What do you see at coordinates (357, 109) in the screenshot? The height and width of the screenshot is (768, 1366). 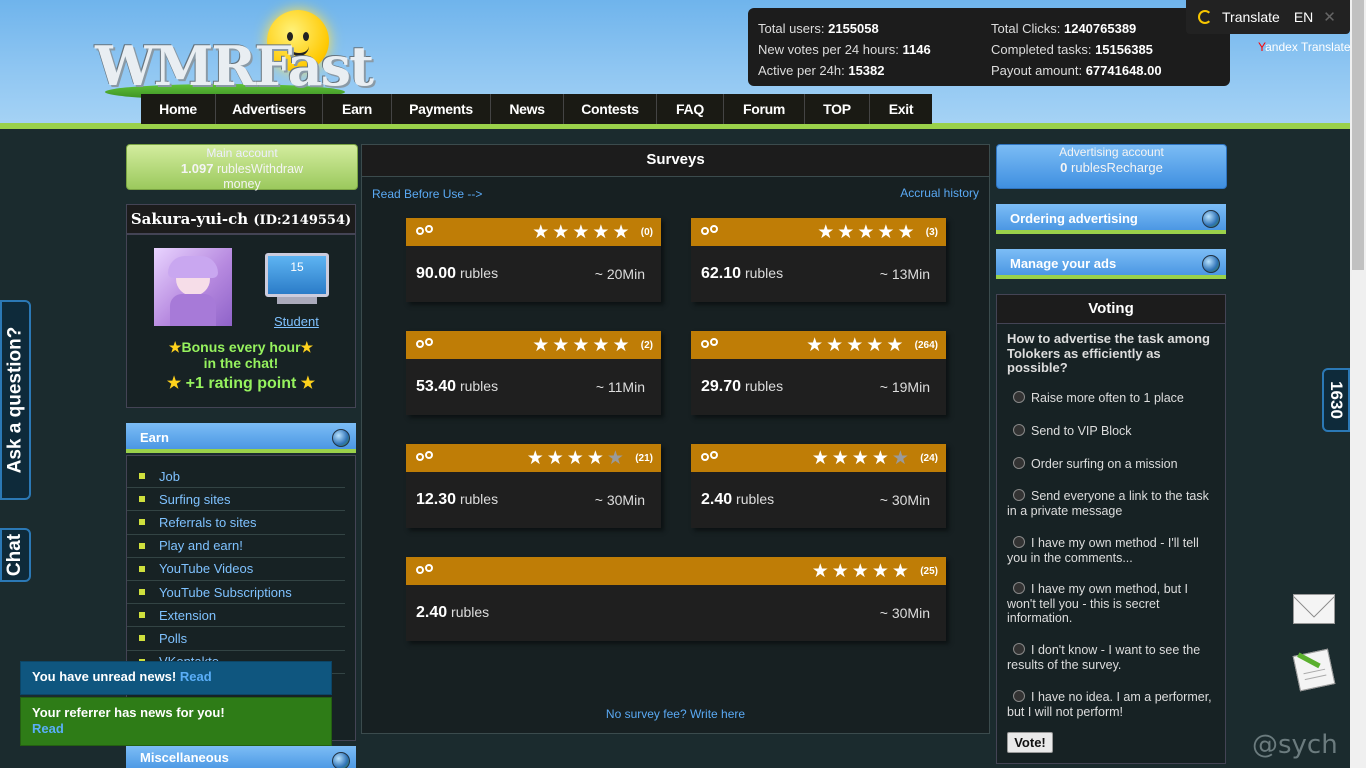 I see `nav-earn: Earn` at bounding box center [357, 109].